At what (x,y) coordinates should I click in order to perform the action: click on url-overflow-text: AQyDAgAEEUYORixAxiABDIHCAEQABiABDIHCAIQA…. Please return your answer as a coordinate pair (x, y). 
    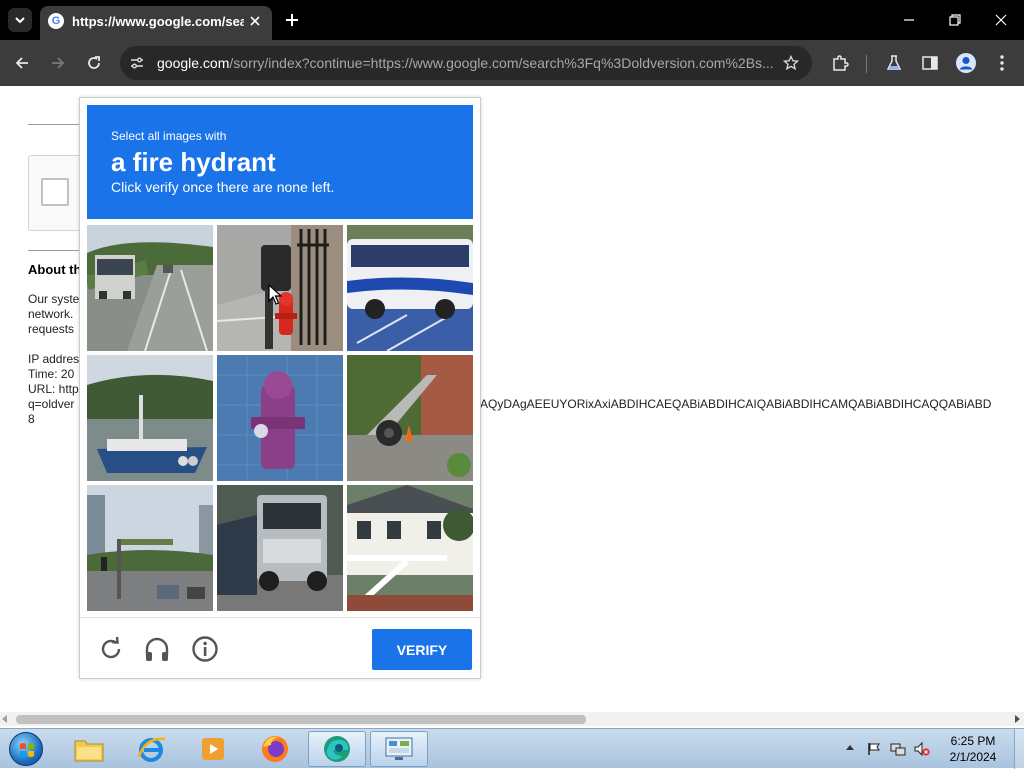
    Looking at the image, I should click on (736, 404).